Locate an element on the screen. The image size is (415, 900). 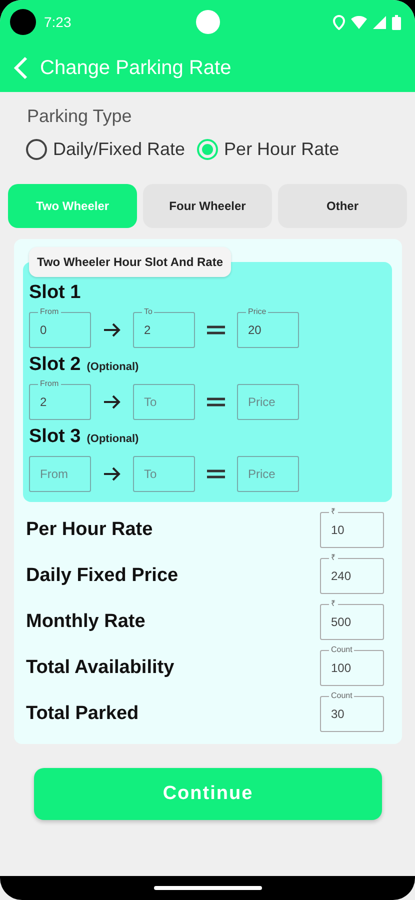
field-value: 20 is located at coordinates (255, 330).